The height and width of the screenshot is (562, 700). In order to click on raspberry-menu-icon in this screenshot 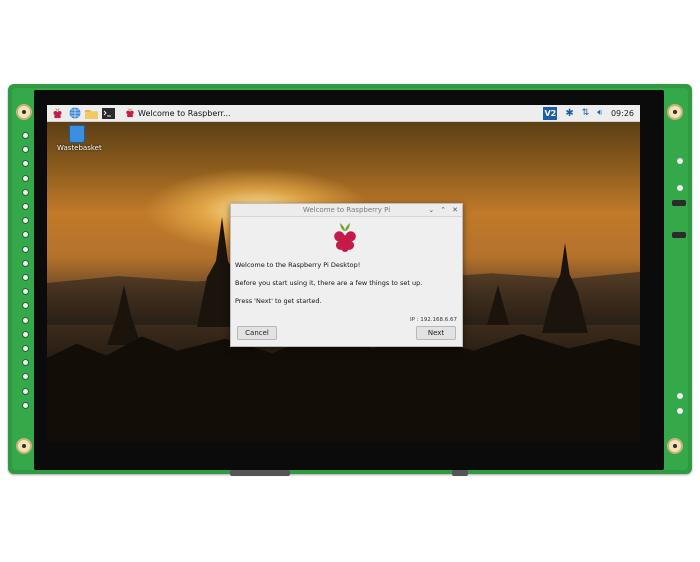, I will do `click(57, 113)`.